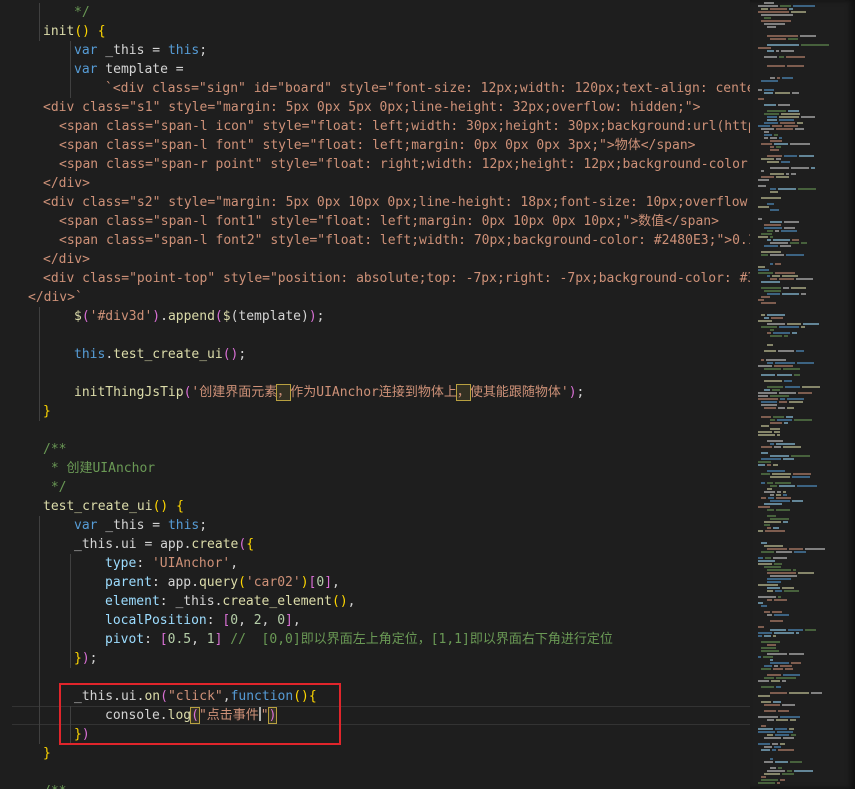 This screenshot has height=789, width=855. Describe the element at coordinates (132, 50) in the screenshot. I see `code-token: _this =` at that location.